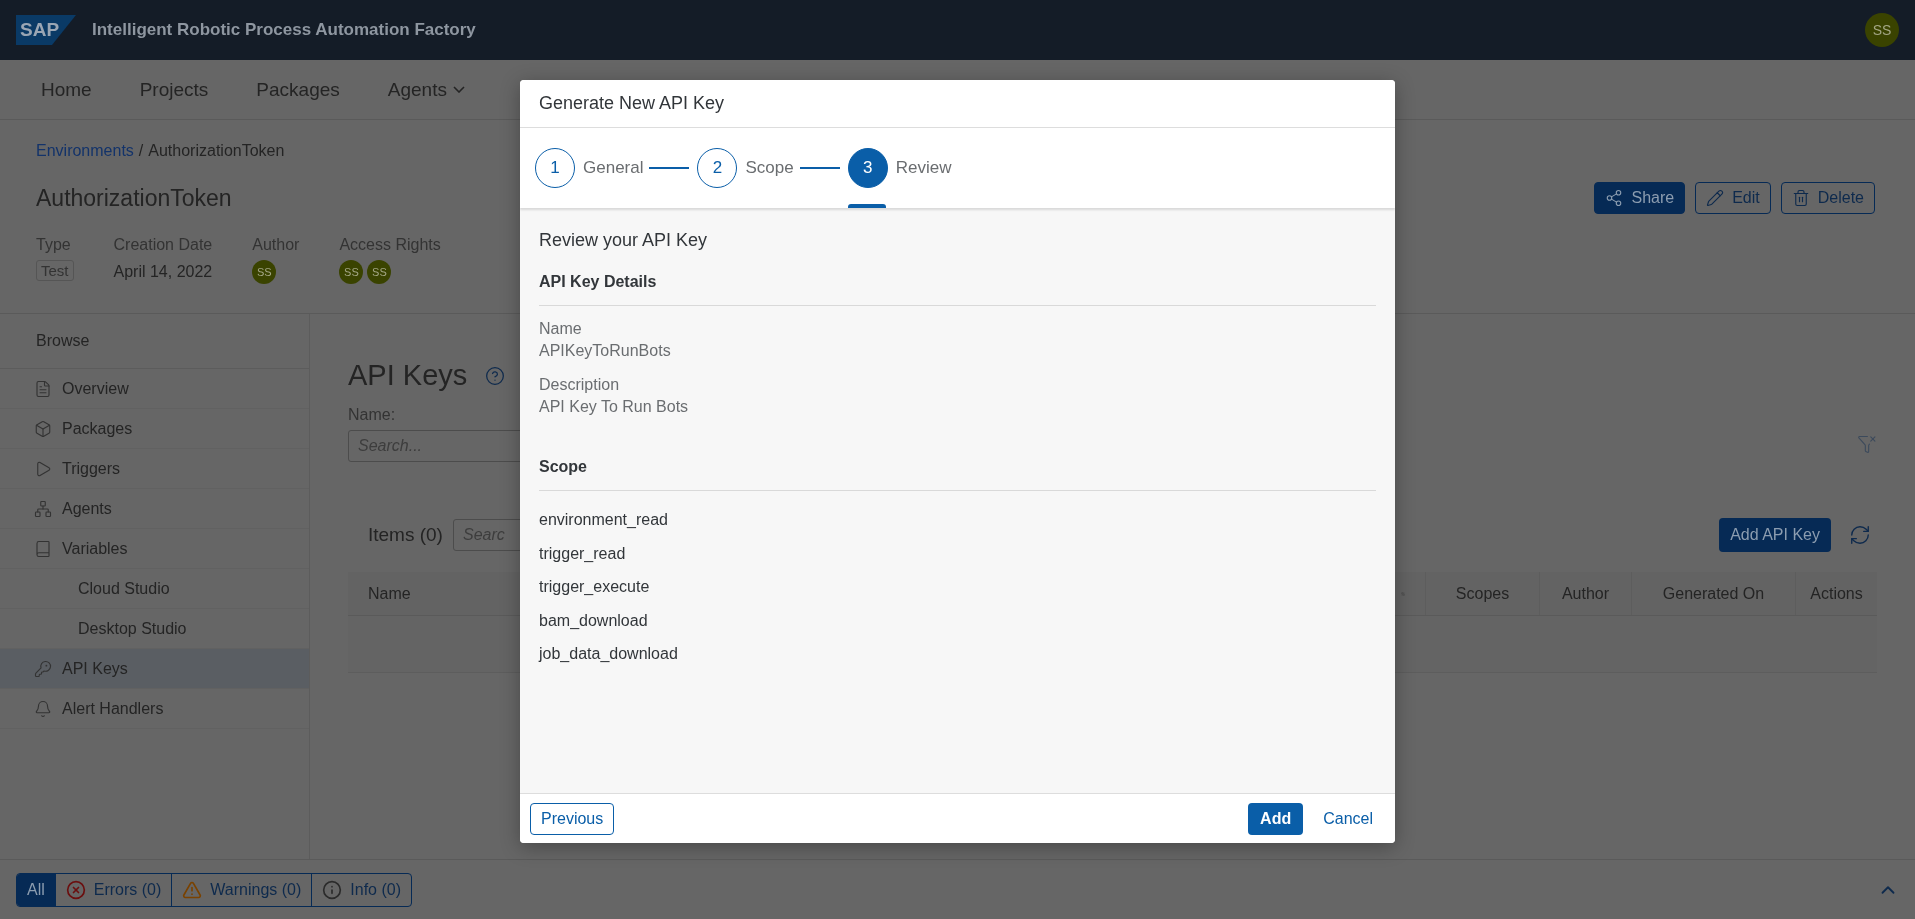 The width and height of the screenshot is (1915, 919). I want to click on field-value: API Key To Run Bots, so click(614, 407).